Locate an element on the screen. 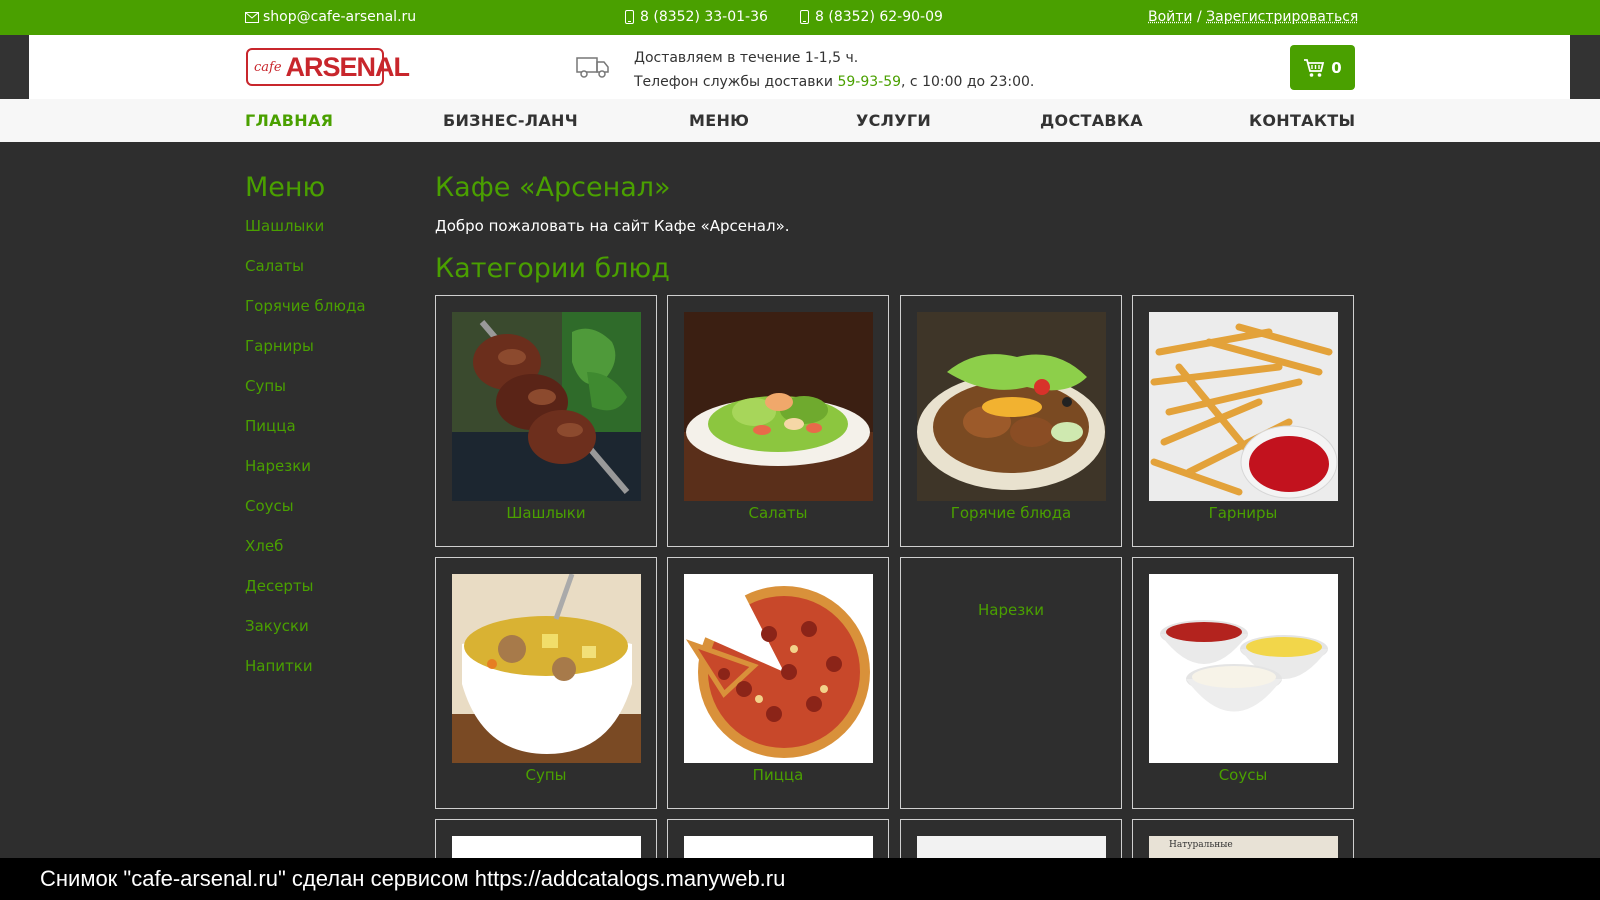  sidebar-item-salaty: Салаты is located at coordinates (274, 266).